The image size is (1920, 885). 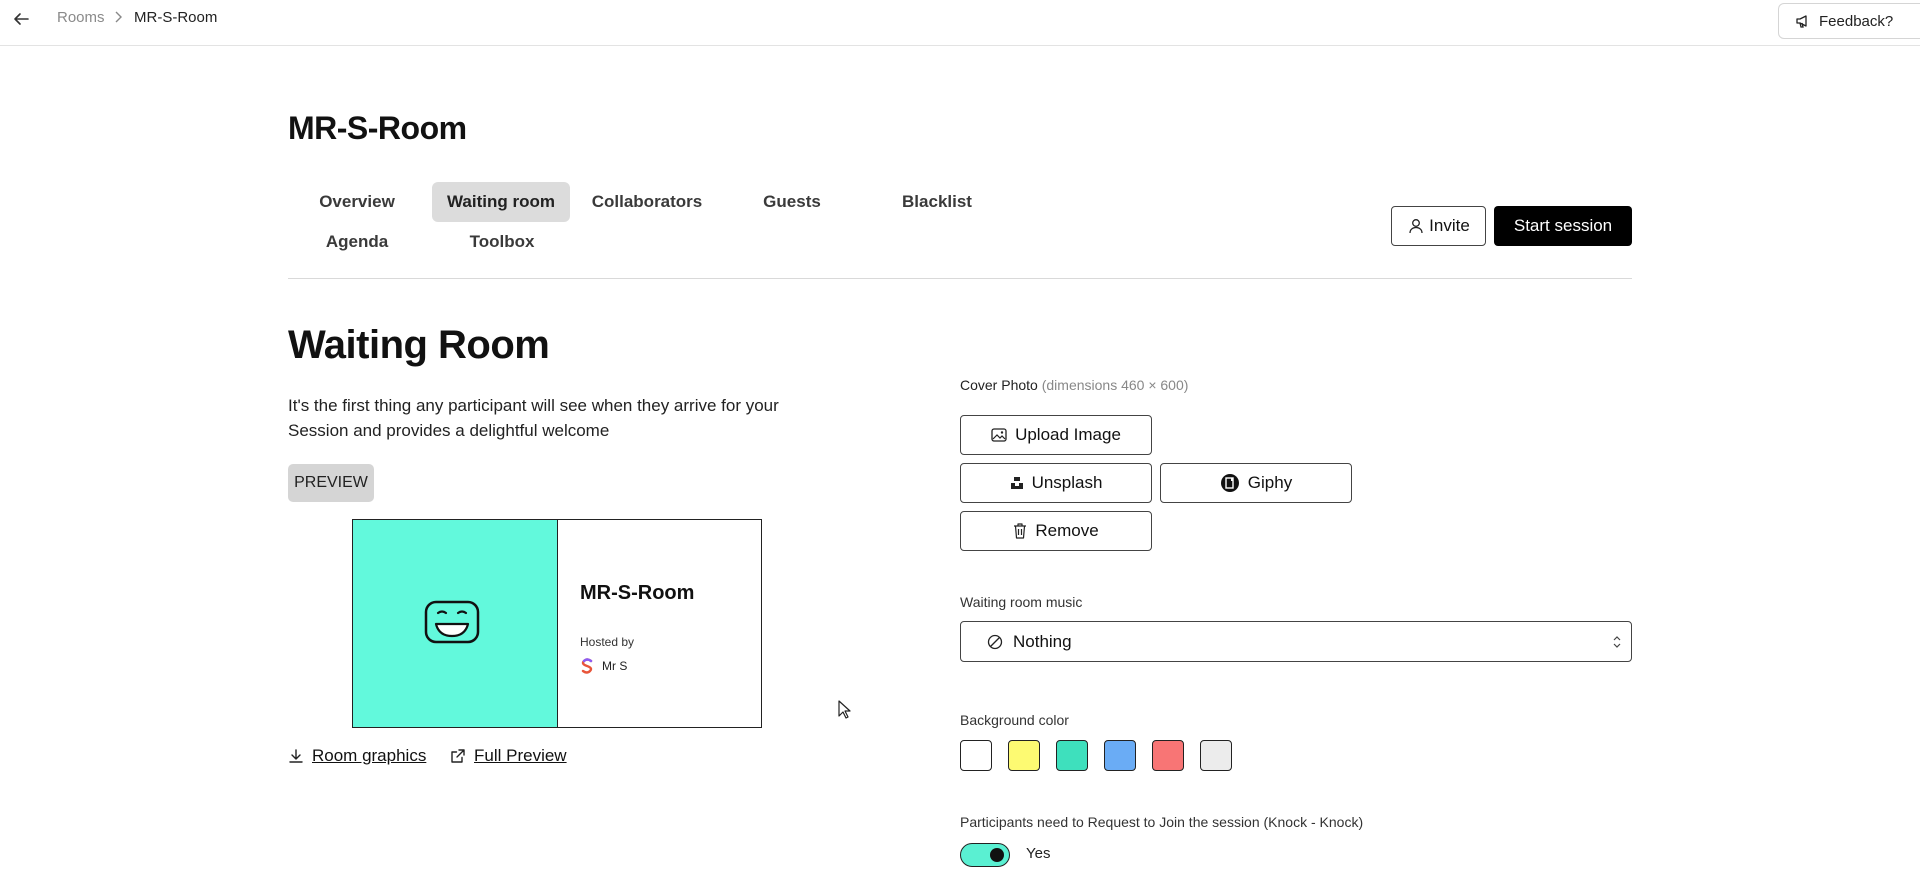 What do you see at coordinates (960, 278) in the screenshot?
I see `tabs-divider` at bounding box center [960, 278].